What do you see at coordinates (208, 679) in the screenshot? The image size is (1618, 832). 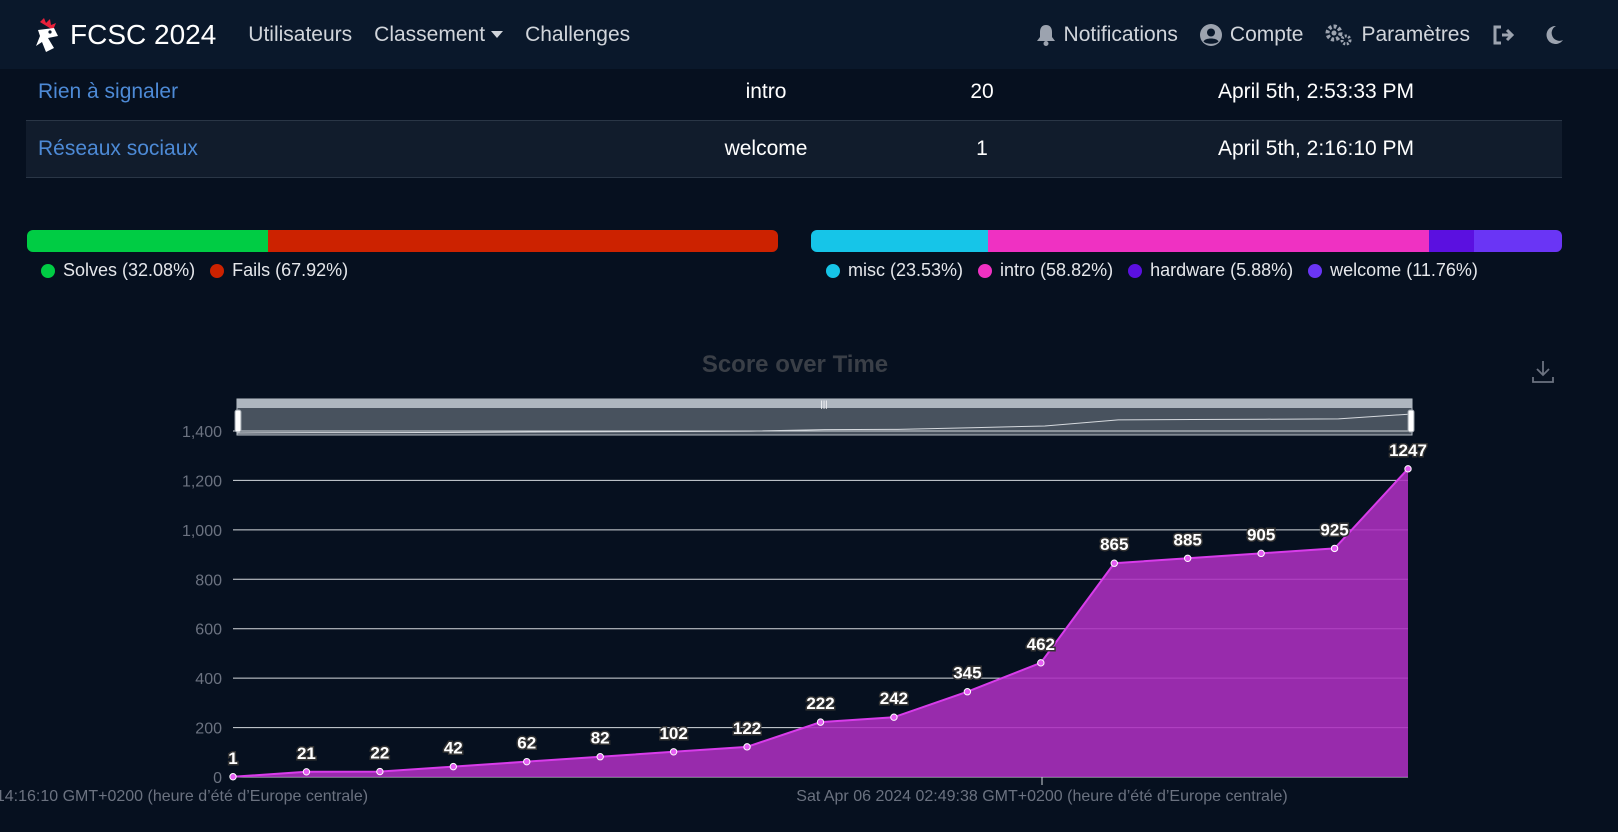 I see `y-tick-label: 400` at bounding box center [208, 679].